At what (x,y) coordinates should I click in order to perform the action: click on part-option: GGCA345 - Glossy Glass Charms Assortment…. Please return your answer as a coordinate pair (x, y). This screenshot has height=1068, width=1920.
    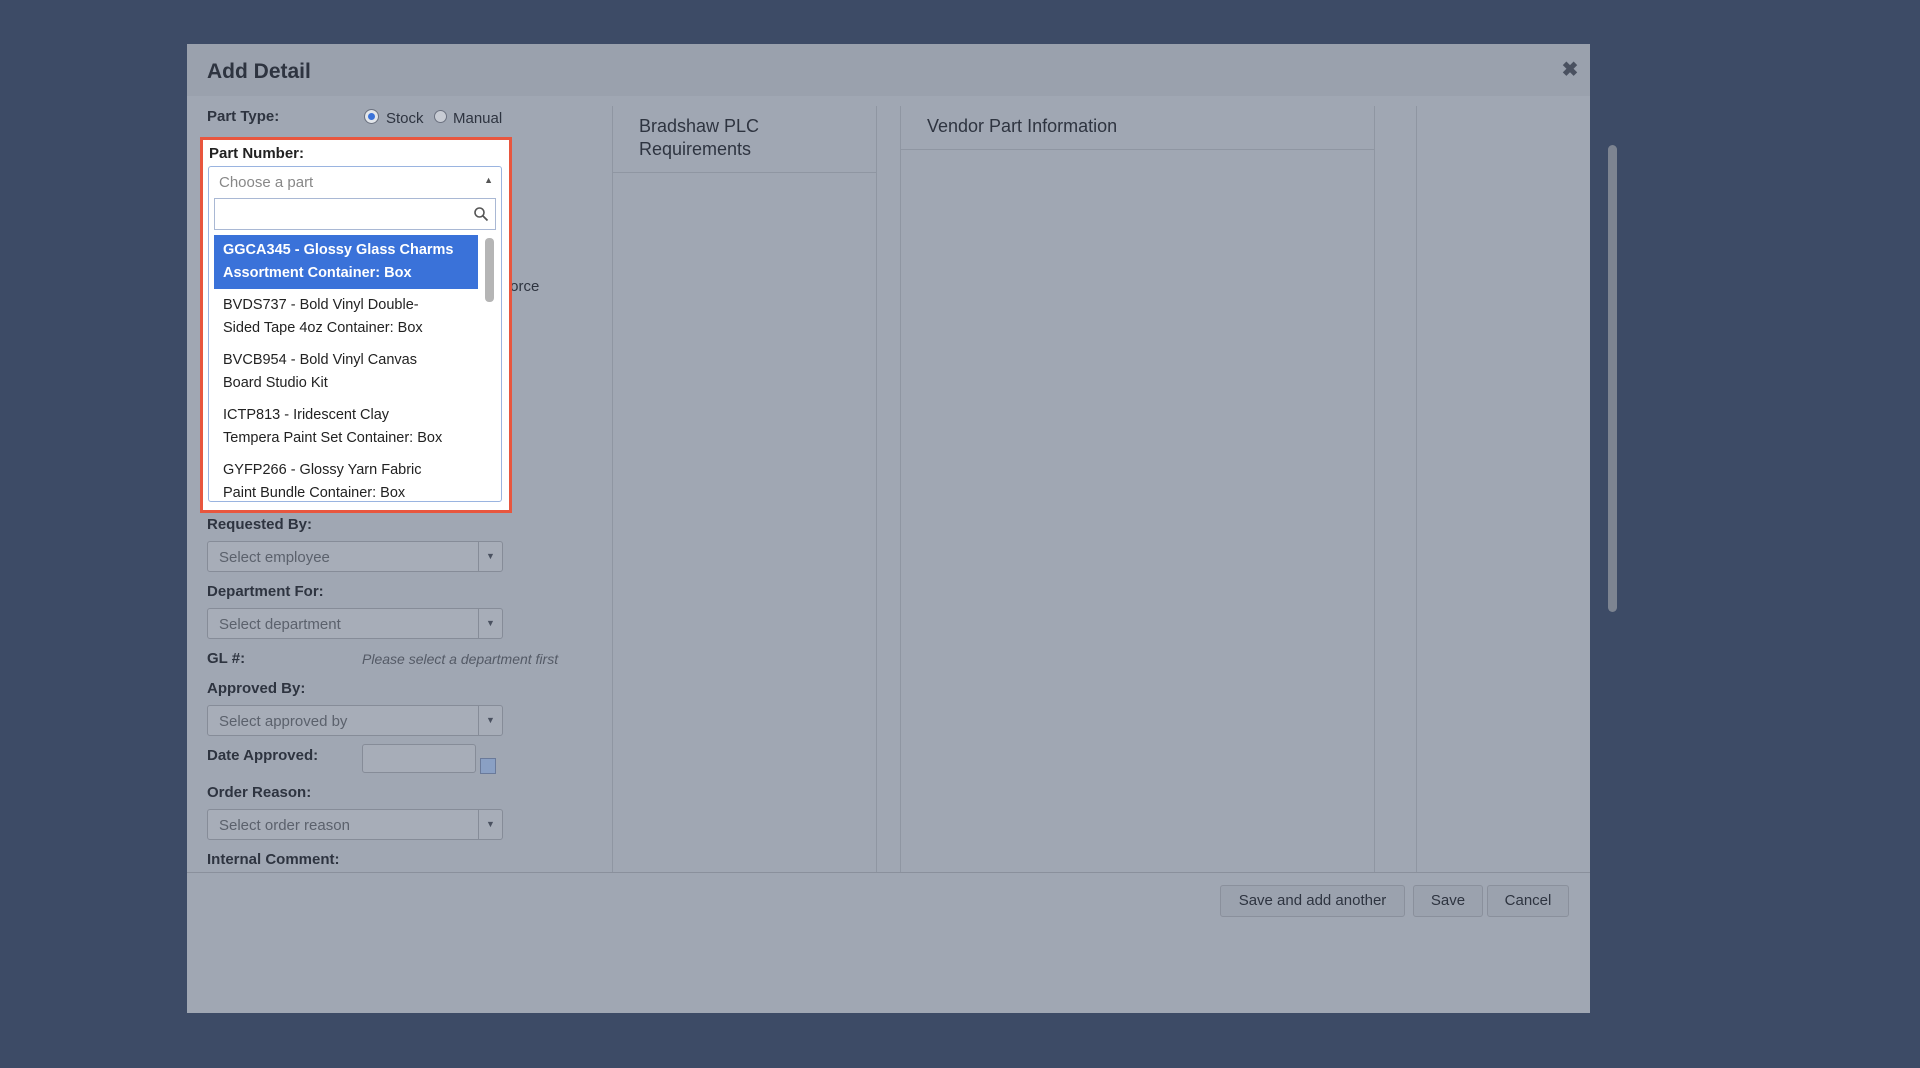
    Looking at the image, I should click on (346, 262).